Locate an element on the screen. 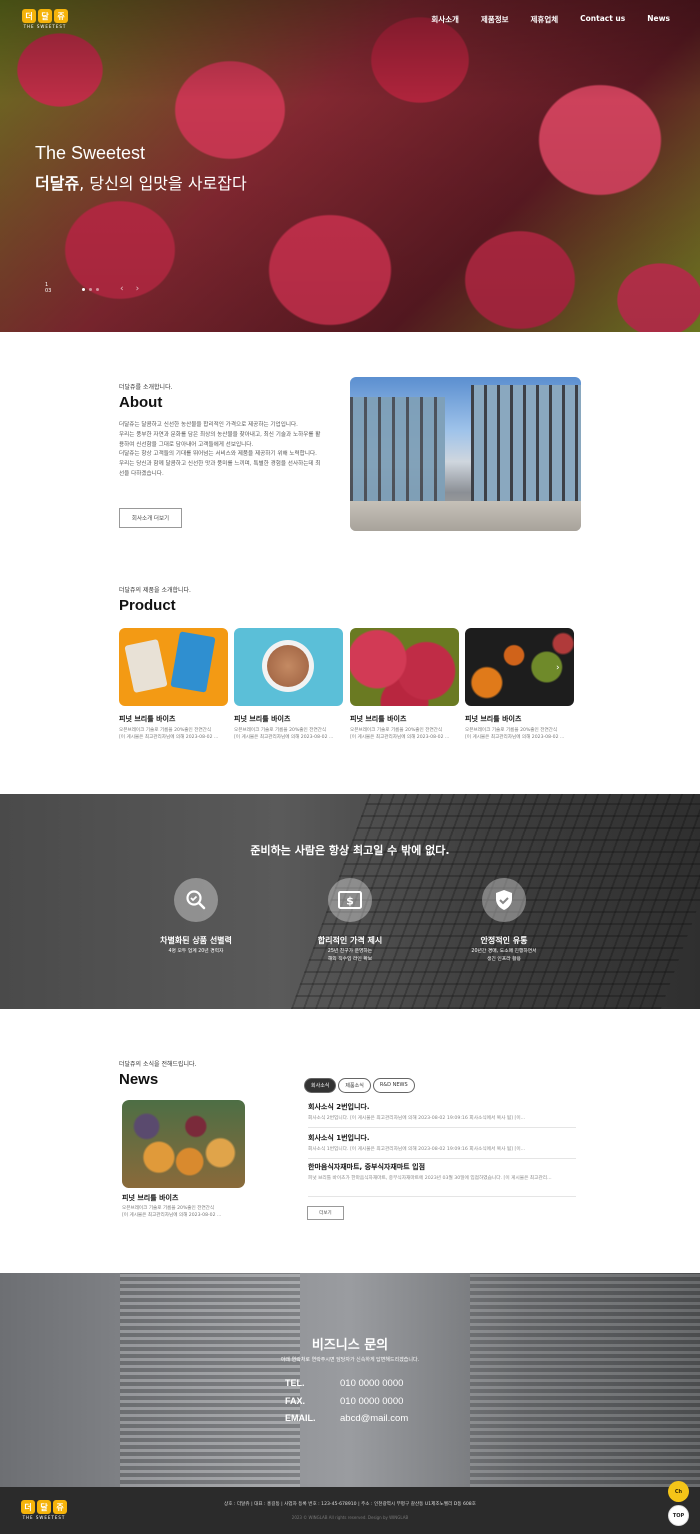 Image resolution: width=700 pixels, height=1534 pixels. nav-item-news: News is located at coordinates (658, 19).